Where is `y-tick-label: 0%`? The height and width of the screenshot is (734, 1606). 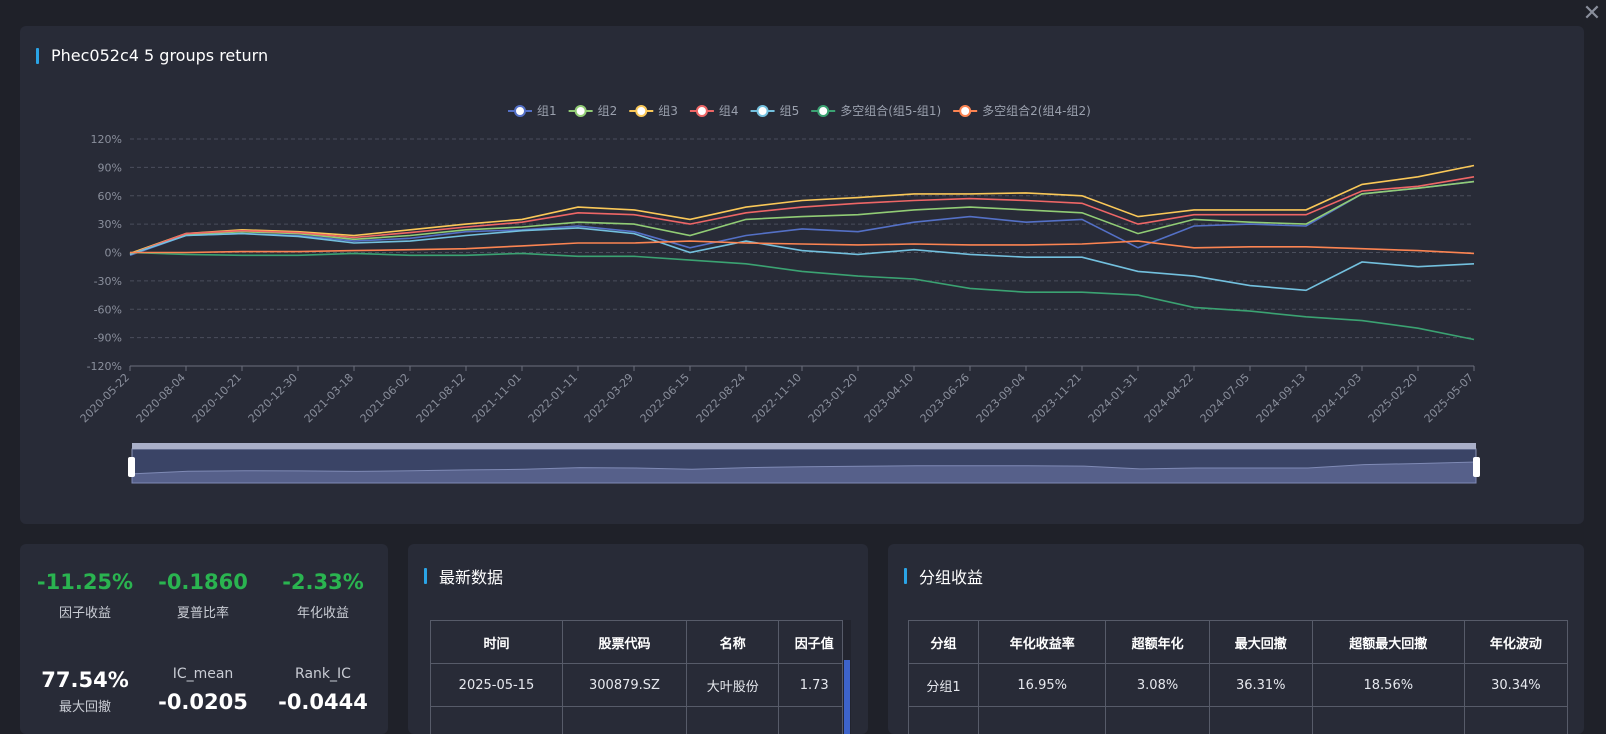 y-tick-label: 0% is located at coordinates (113, 253).